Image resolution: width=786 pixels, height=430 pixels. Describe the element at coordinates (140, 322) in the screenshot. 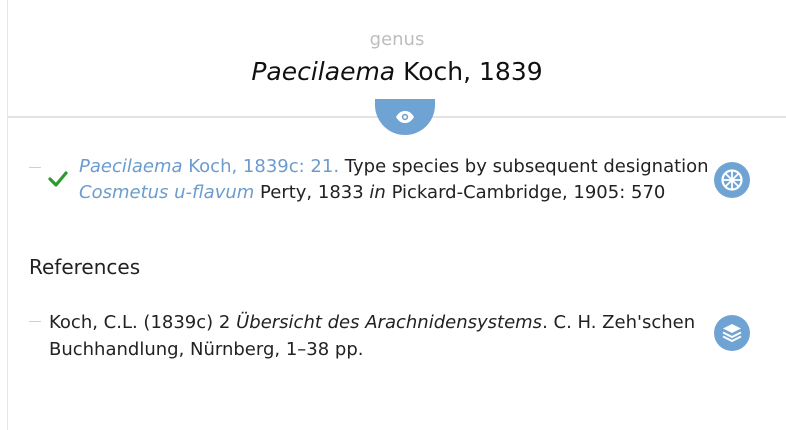

I see `reference-author: Koch, C.L. (1839c) 2` at that location.